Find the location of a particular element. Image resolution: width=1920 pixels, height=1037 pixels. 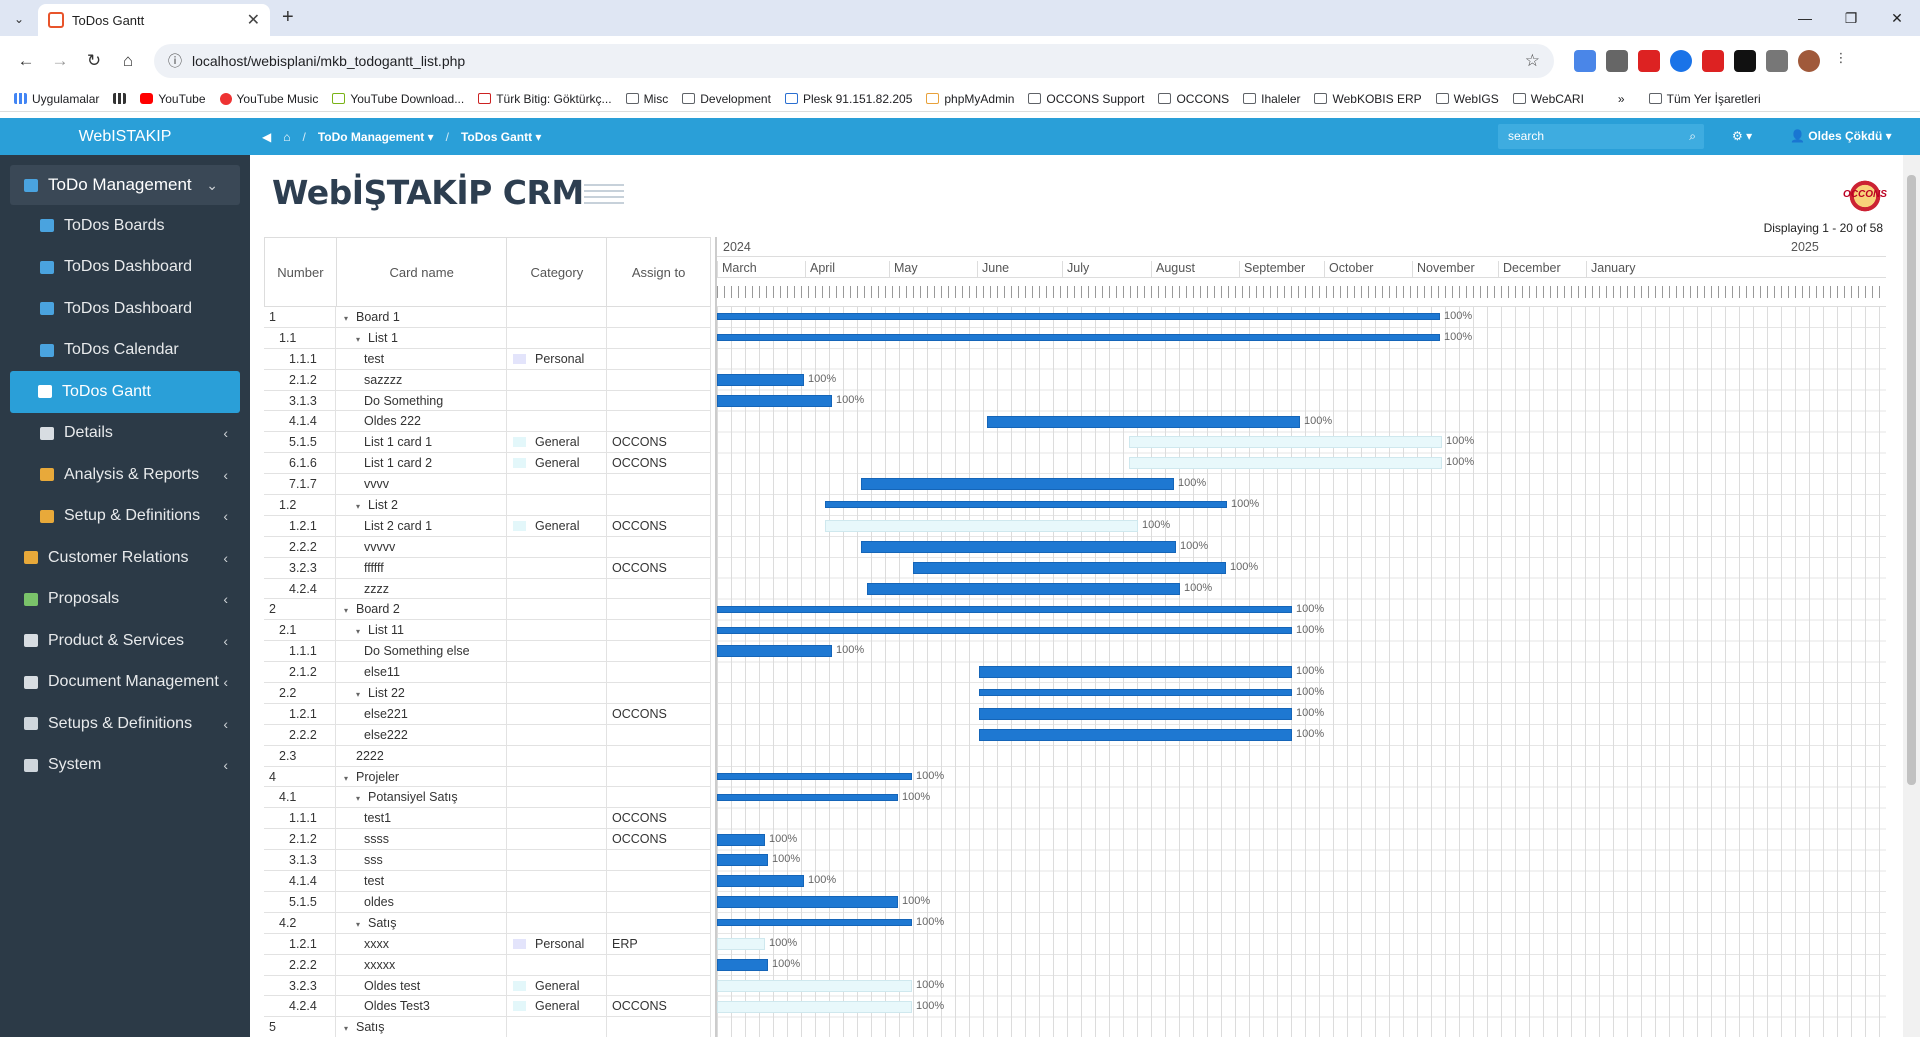

sidebar-item-system: System ‹ is located at coordinates (125, 766).